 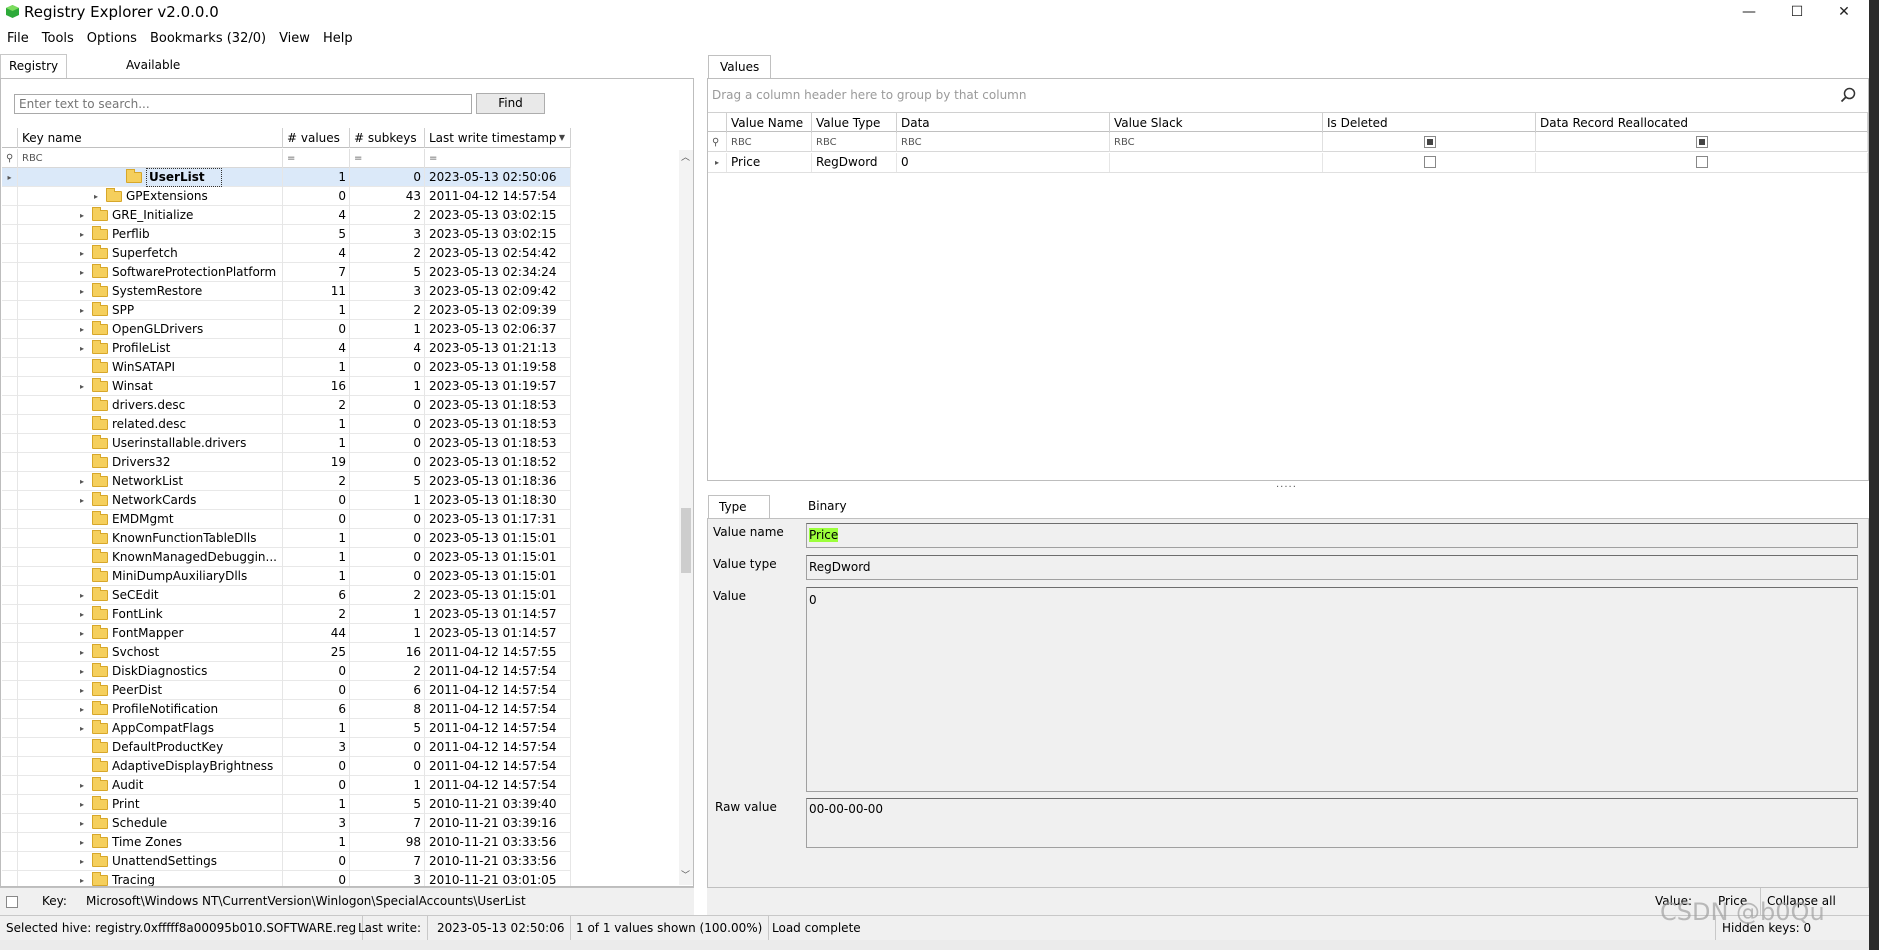 I want to click on tree-row: ▸ ProfileList 4 4 2023-05-13 01:21:13, so click(x=286, y=348).